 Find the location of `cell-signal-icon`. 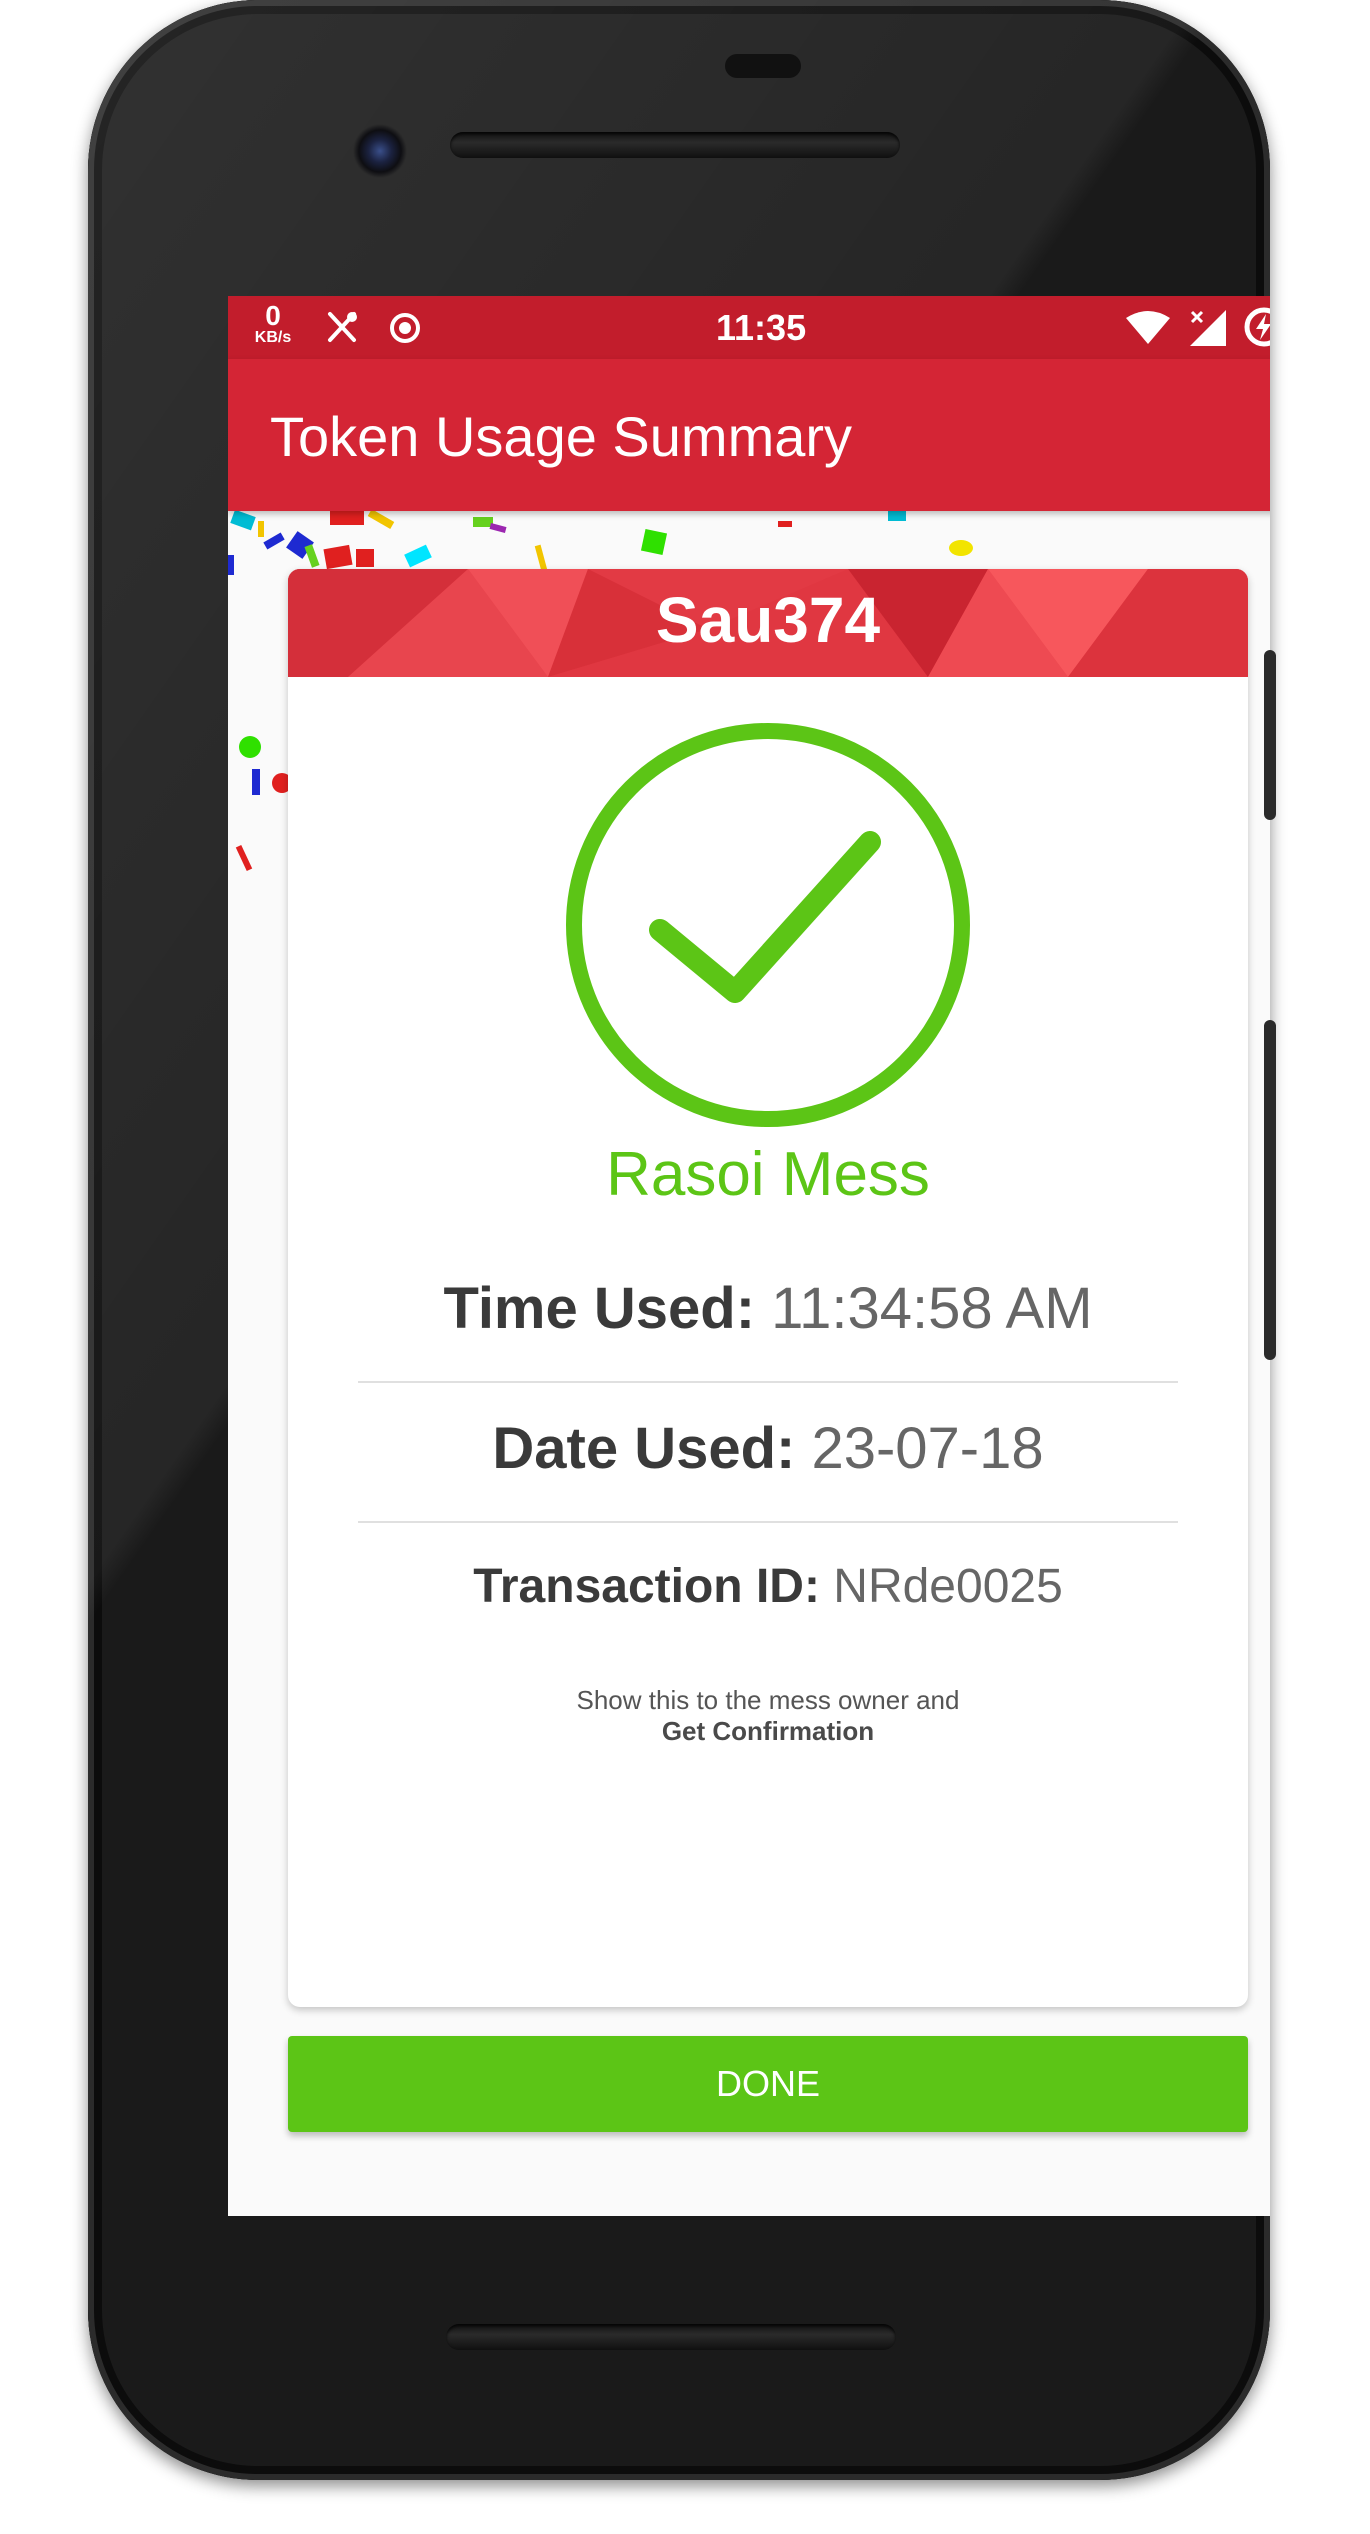

cell-signal-icon is located at coordinates (1208, 328).